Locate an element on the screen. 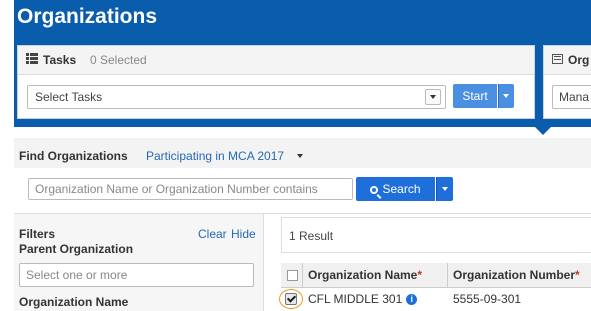 The height and width of the screenshot is (311, 591). search-dropdown-toggle is located at coordinates (444, 189).